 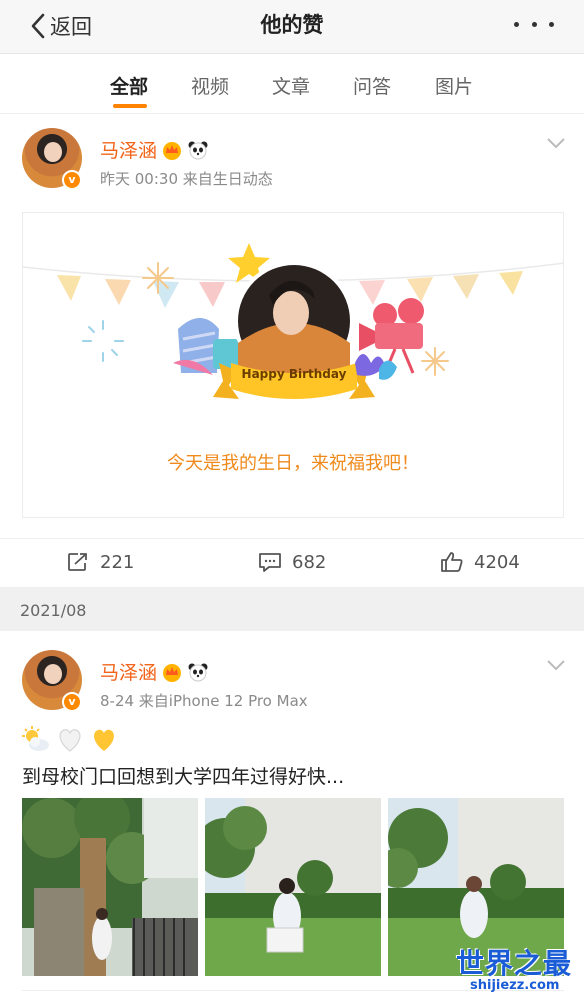 What do you see at coordinates (497, 562) in the screenshot?
I see `like-count: 4204` at bounding box center [497, 562].